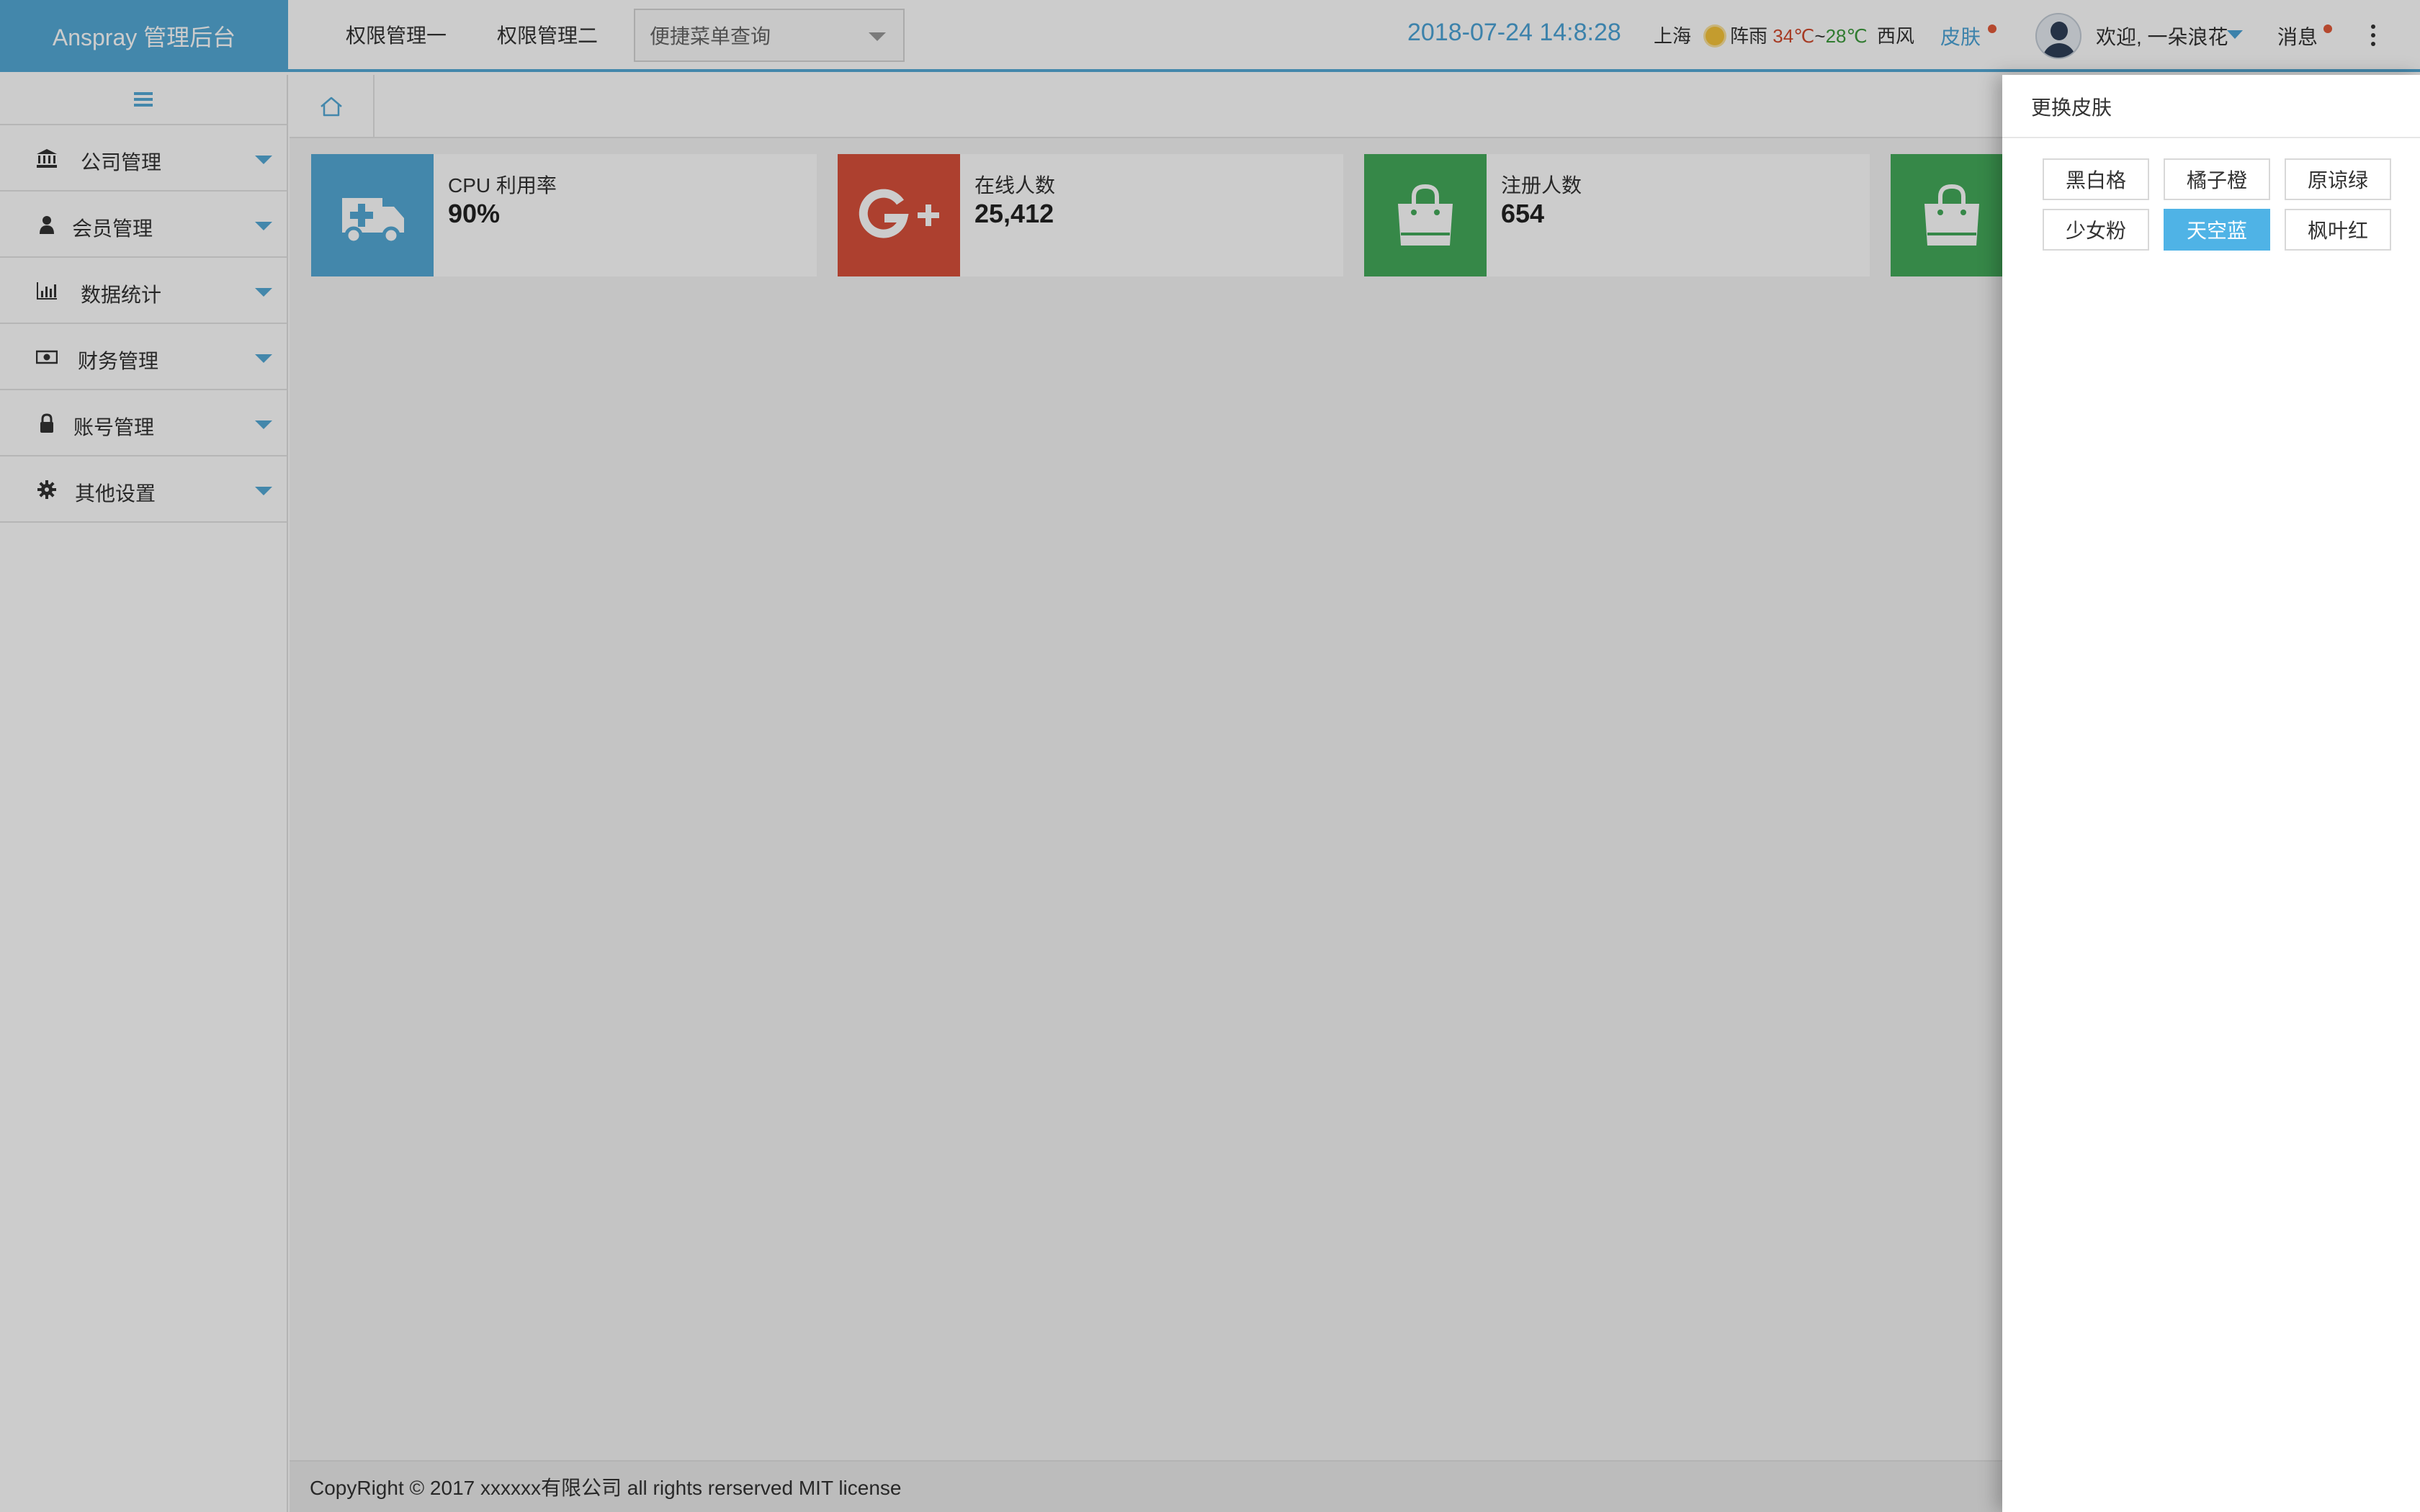 The height and width of the screenshot is (1512, 2420). Describe the element at coordinates (2096, 230) in the screenshot. I see `skin-option-pink: 少女粉` at that location.